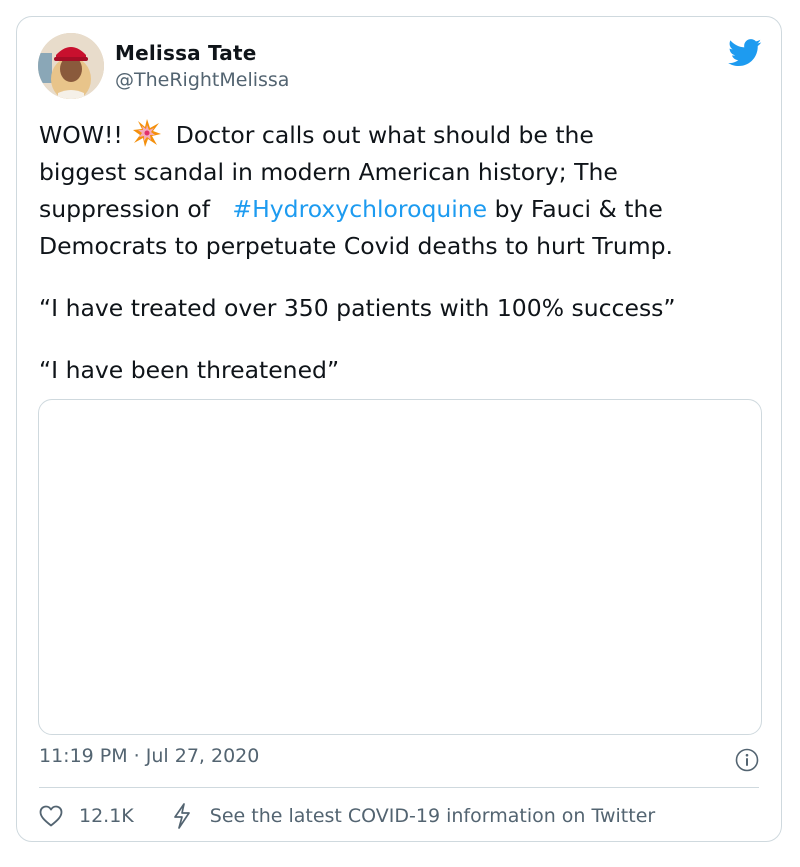  Describe the element at coordinates (359, 209) in the screenshot. I see `hashtag-link: #Hydroxychloroquine` at that location.